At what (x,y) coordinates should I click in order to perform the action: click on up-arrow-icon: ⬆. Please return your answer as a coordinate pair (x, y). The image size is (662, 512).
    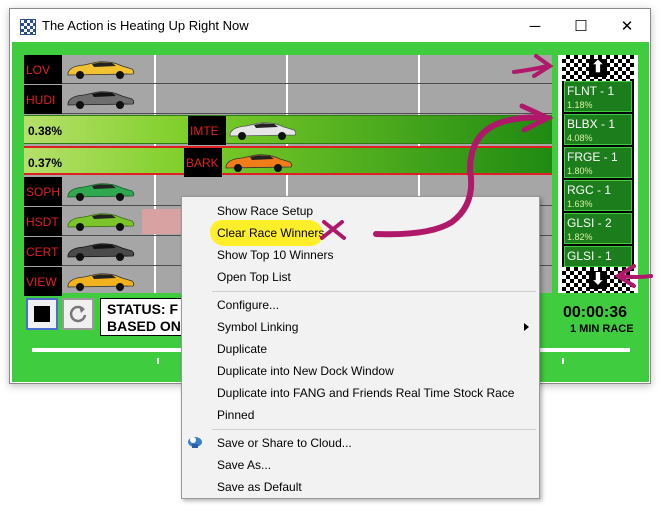
    Looking at the image, I should click on (598, 68).